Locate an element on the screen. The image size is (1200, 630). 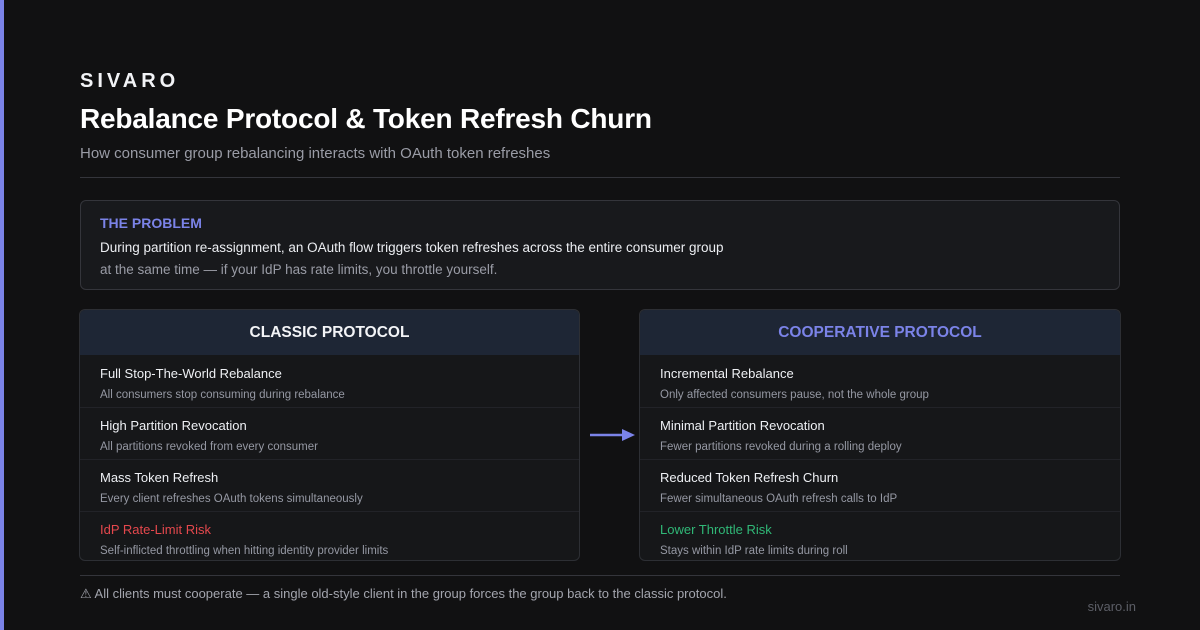
item-name: Incremental Rebalance is located at coordinates (727, 373).